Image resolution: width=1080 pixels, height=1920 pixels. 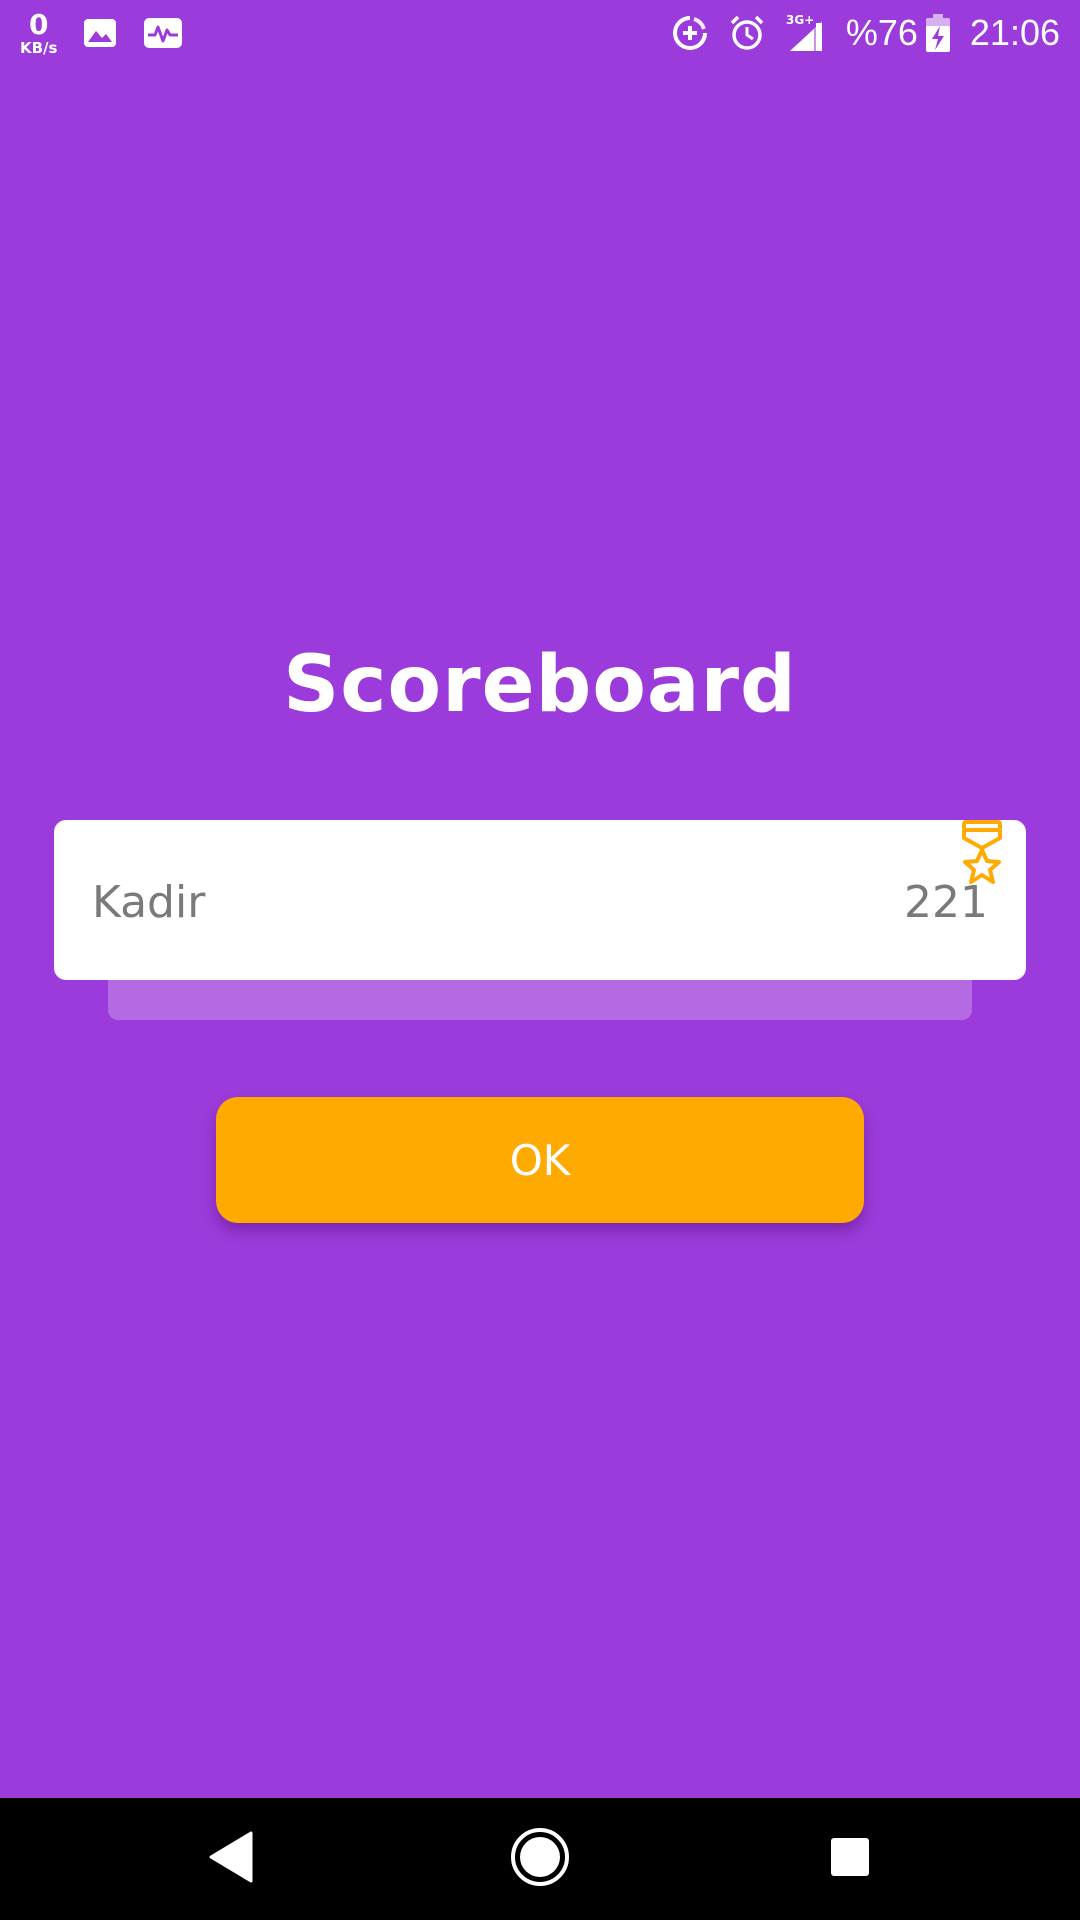 I want to click on page-title: Scoreboard, so click(x=540, y=685).